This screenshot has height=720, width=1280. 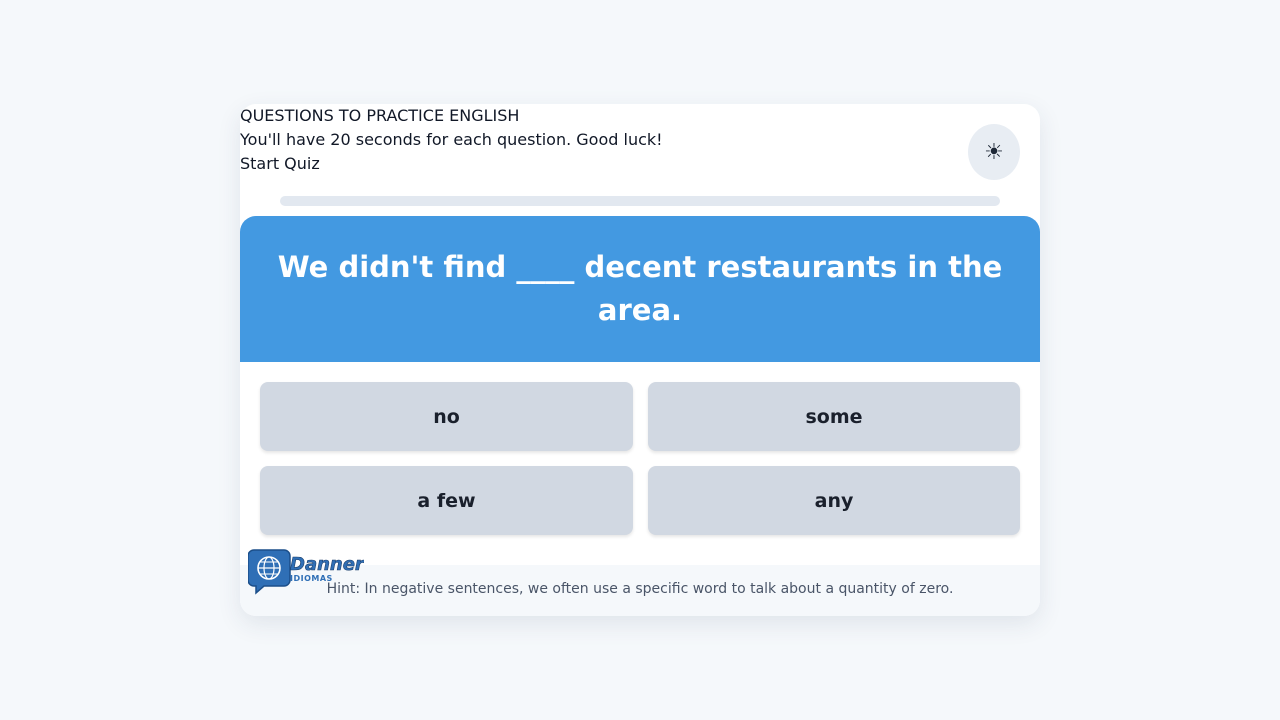 I want to click on danner-logo: Danner IDIOMAS, so click(x=306, y=572).